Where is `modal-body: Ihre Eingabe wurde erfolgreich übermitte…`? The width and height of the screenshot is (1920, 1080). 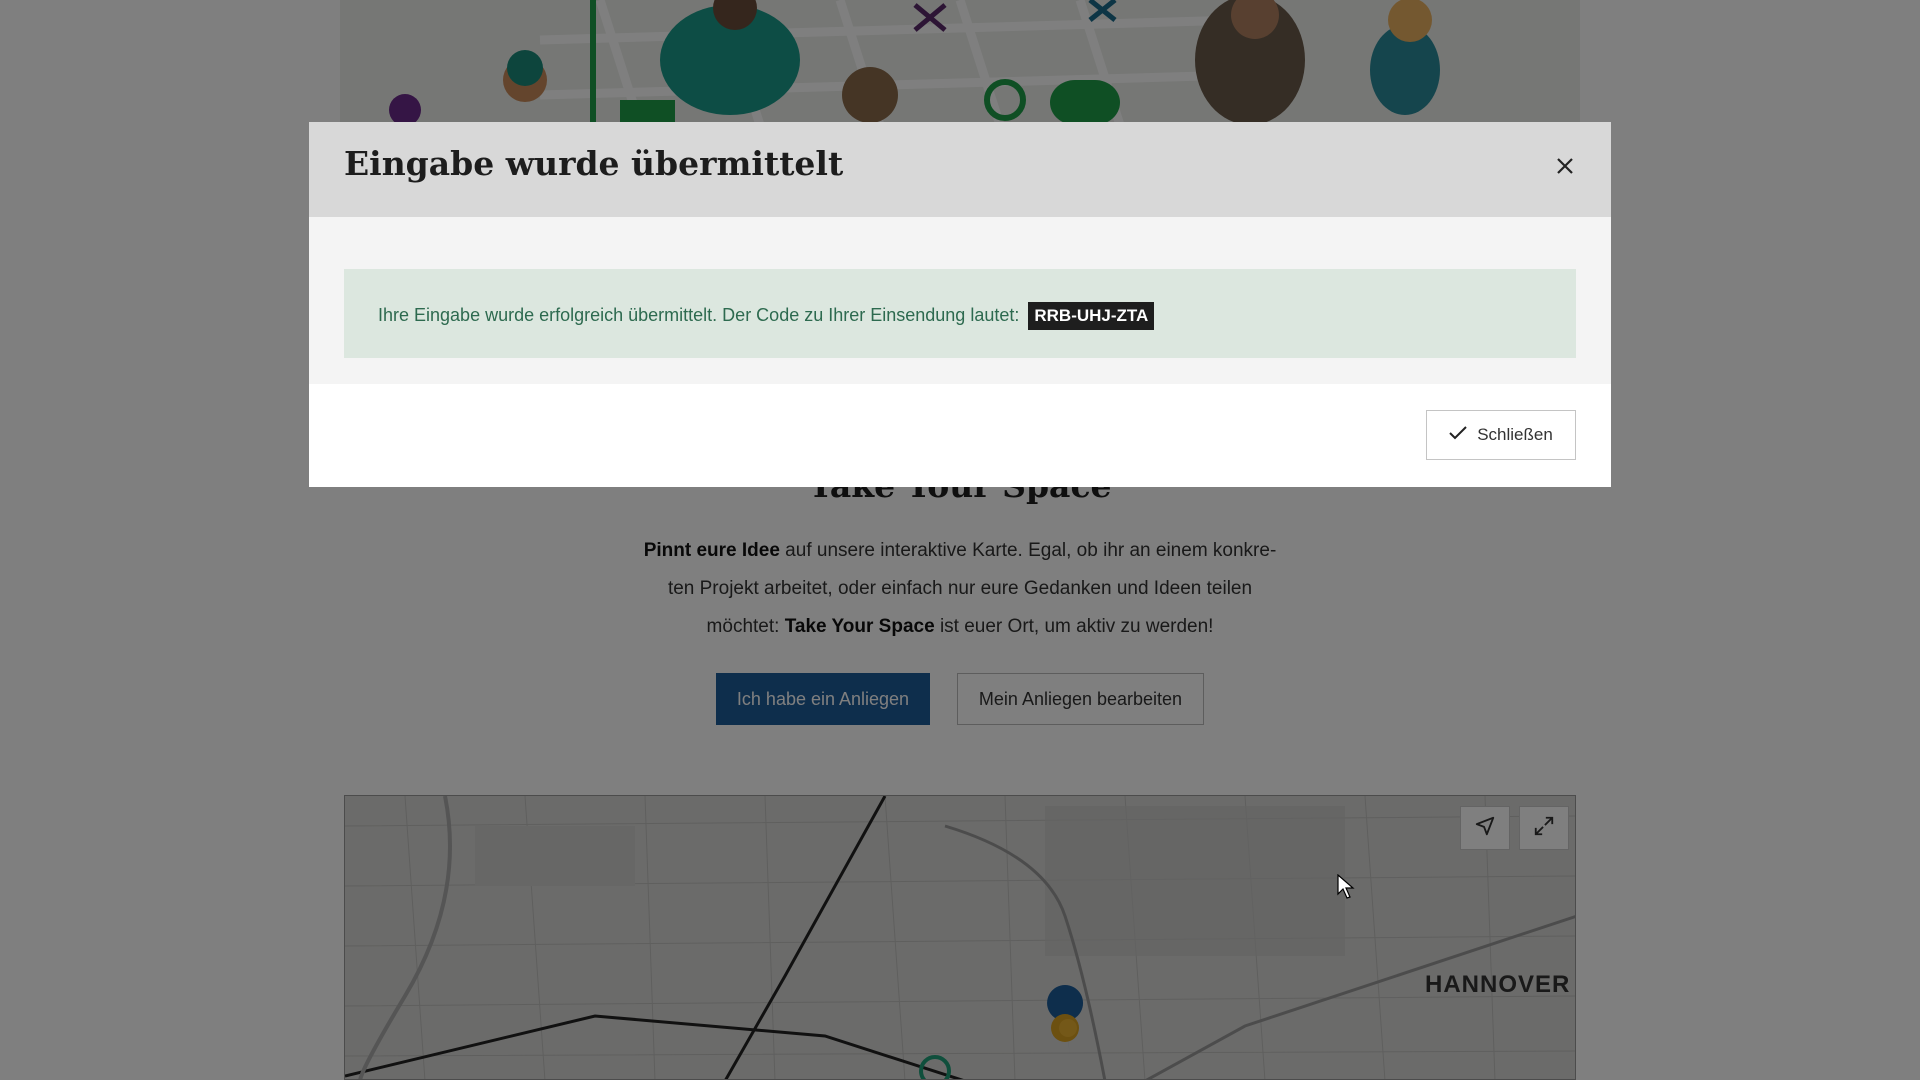 modal-body: Ihre Eingabe wurde erfolgreich übermitte… is located at coordinates (960, 300).